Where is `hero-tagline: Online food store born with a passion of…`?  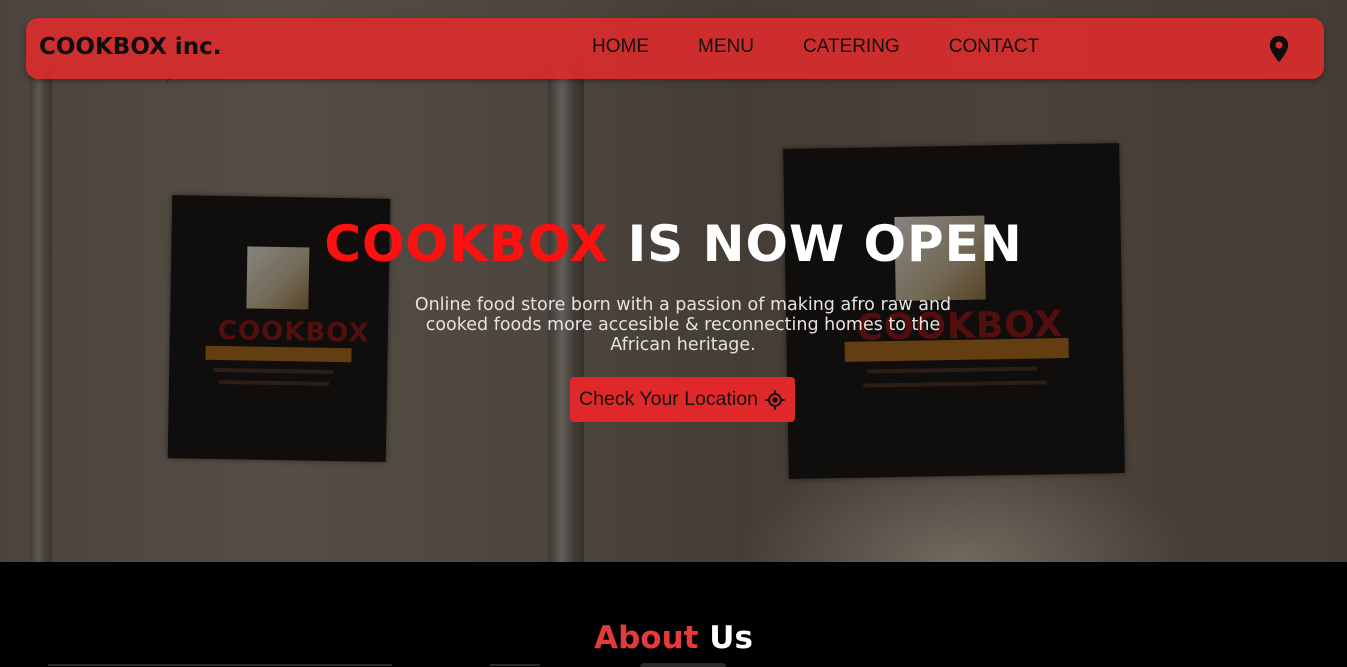 hero-tagline: Online food store born with a passion of… is located at coordinates (683, 325).